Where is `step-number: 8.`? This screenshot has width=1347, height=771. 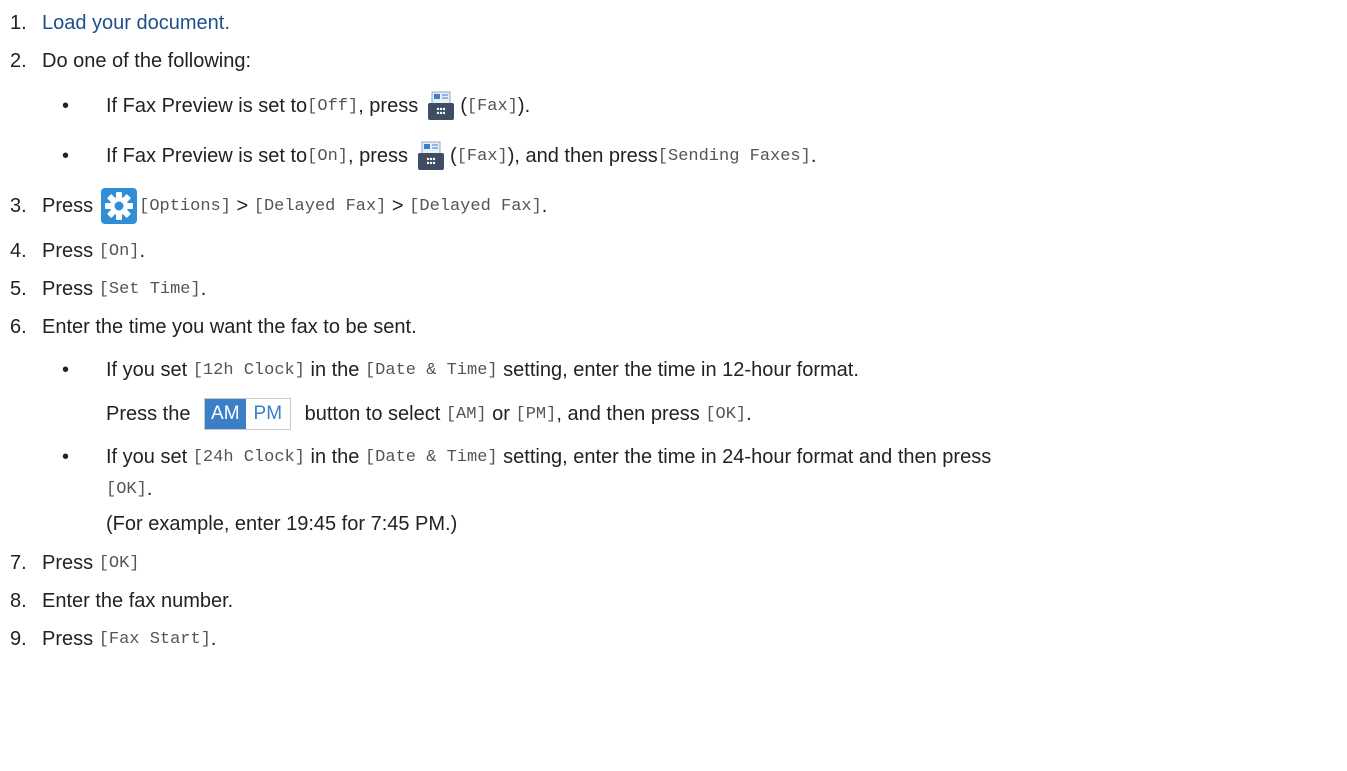
step-number: 8. is located at coordinates (18, 600).